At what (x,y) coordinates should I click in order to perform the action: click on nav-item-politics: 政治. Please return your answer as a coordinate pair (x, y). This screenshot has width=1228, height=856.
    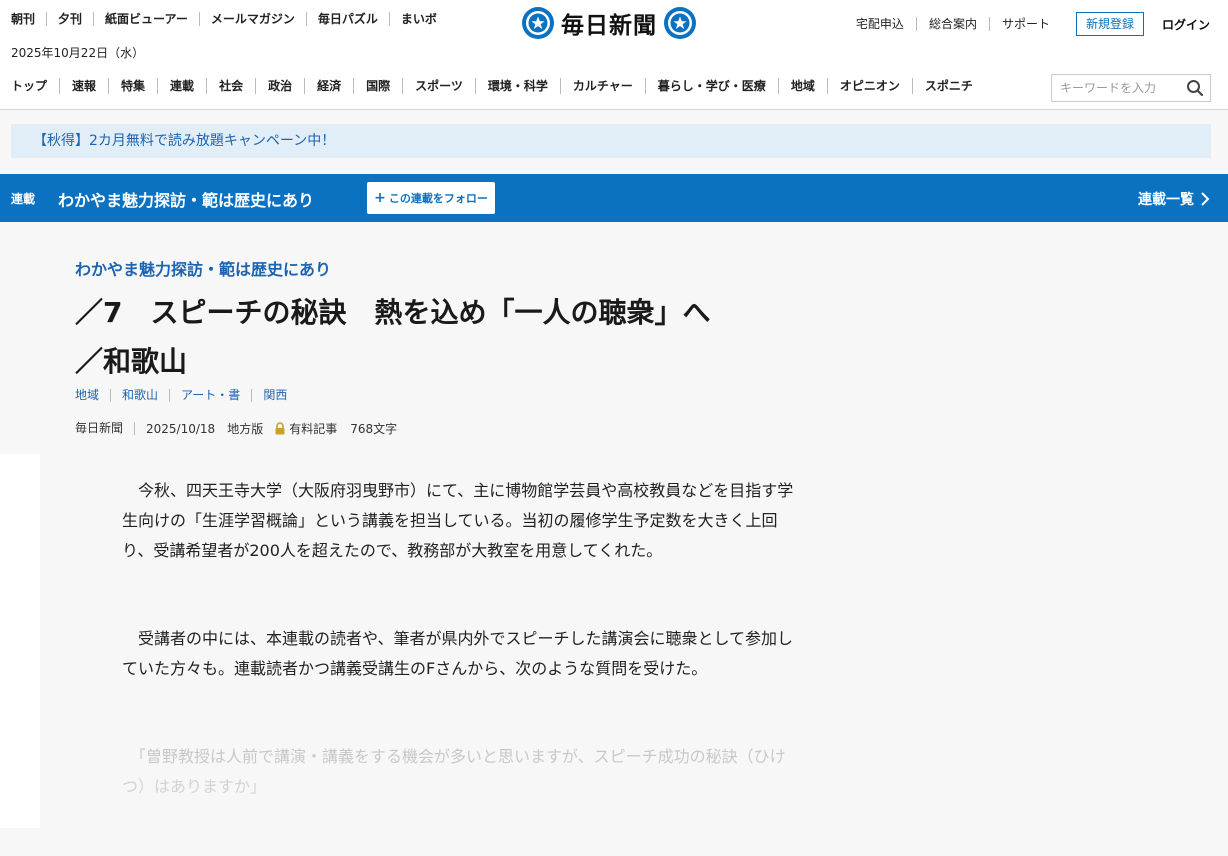
    Looking at the image, I should click on (279, 86).